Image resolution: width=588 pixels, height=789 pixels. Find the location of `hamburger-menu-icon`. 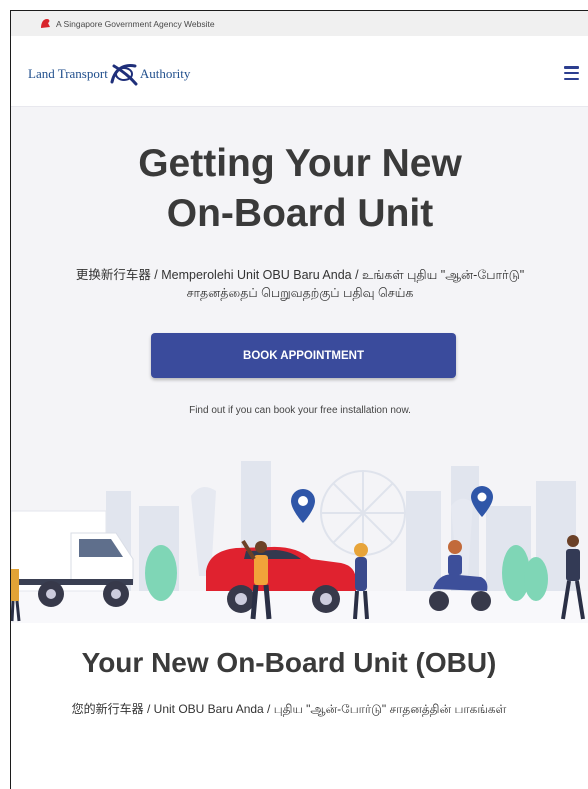

hamburger-menu-icon is located at coordinates (571, 73).